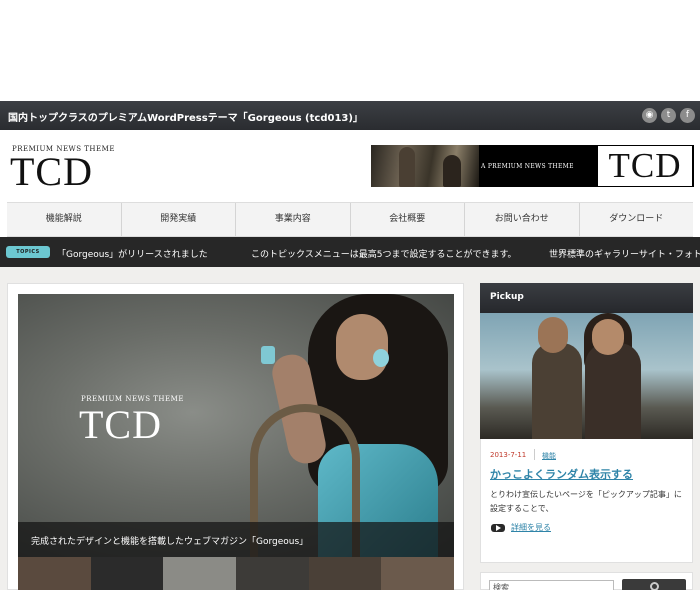 The image size is (700, 590). Describe the element at coordinates (384, 253) in the screenshot. I see `topic-link: このトピックスメニューは最高5つまで設定することができます。` at that location.